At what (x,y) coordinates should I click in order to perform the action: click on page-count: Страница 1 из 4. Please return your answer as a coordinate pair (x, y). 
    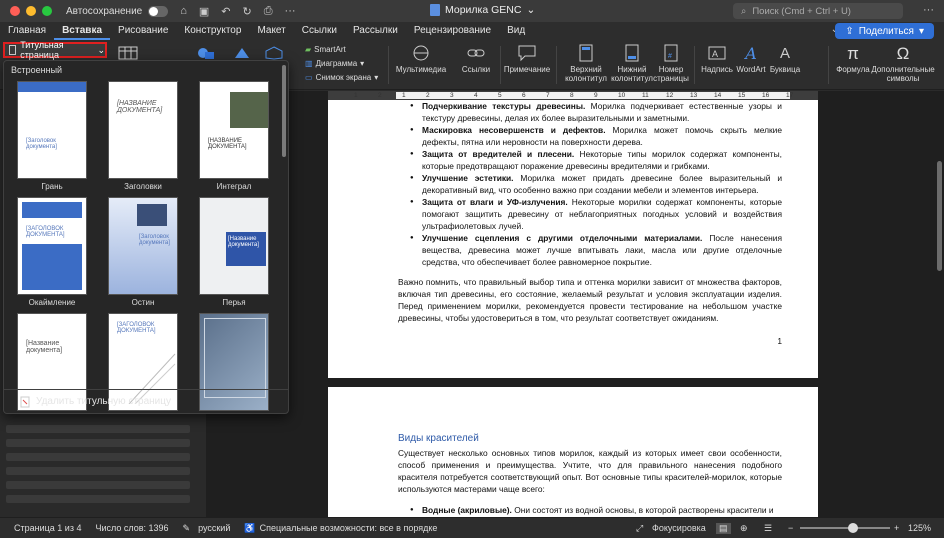
    Looking at the image, I should click on (47, 528).